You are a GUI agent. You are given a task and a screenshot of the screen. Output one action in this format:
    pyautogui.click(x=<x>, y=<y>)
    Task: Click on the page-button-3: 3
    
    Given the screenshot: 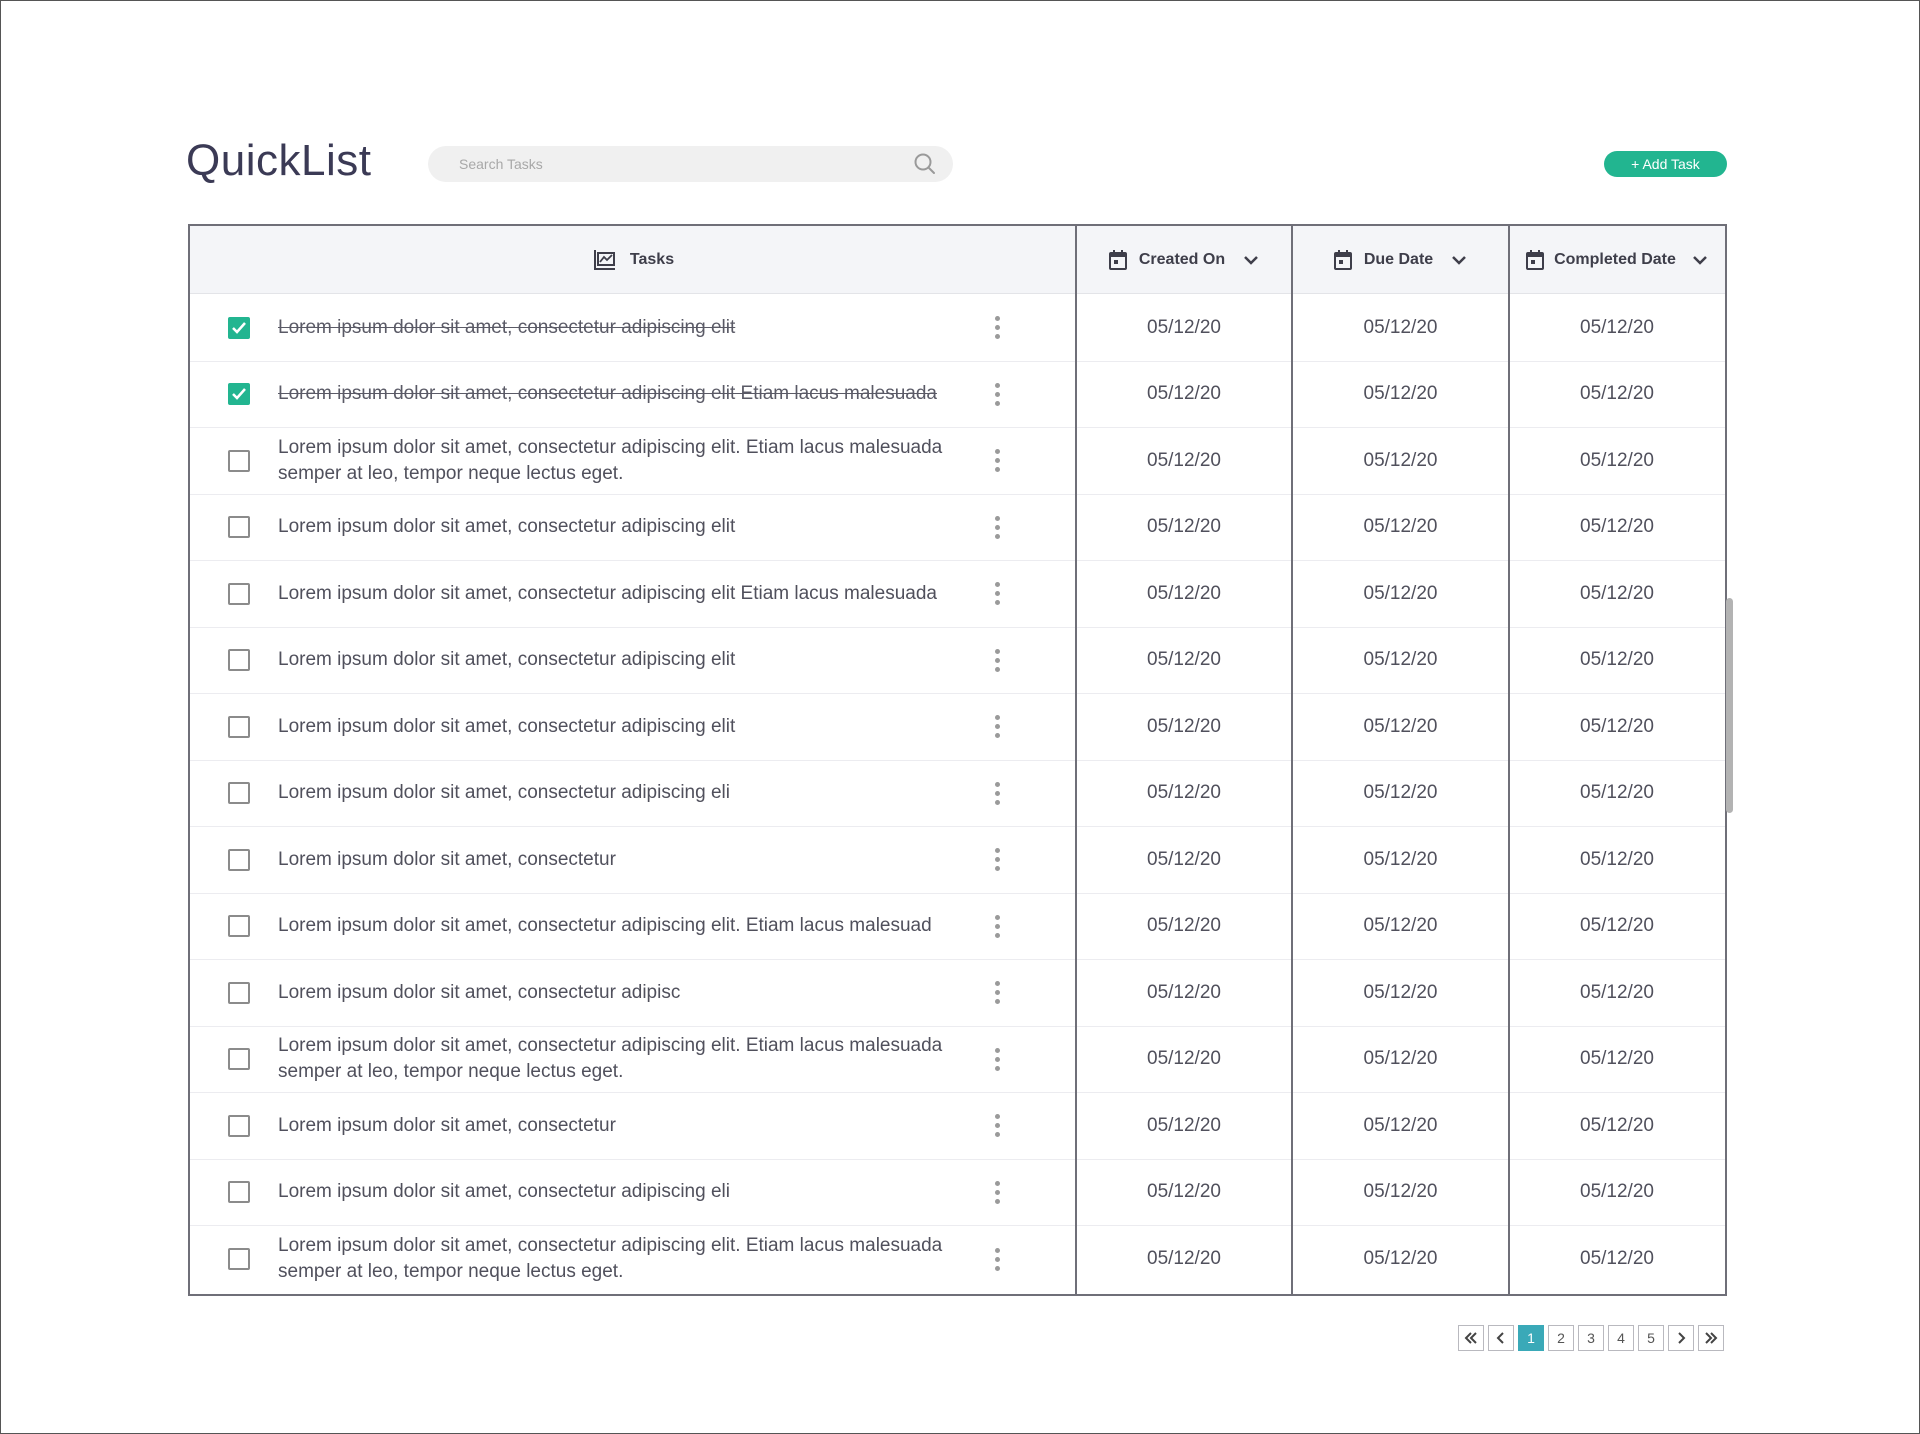 What is the action you would take?
    pyautogui.click(x=1591, y=1338)
    